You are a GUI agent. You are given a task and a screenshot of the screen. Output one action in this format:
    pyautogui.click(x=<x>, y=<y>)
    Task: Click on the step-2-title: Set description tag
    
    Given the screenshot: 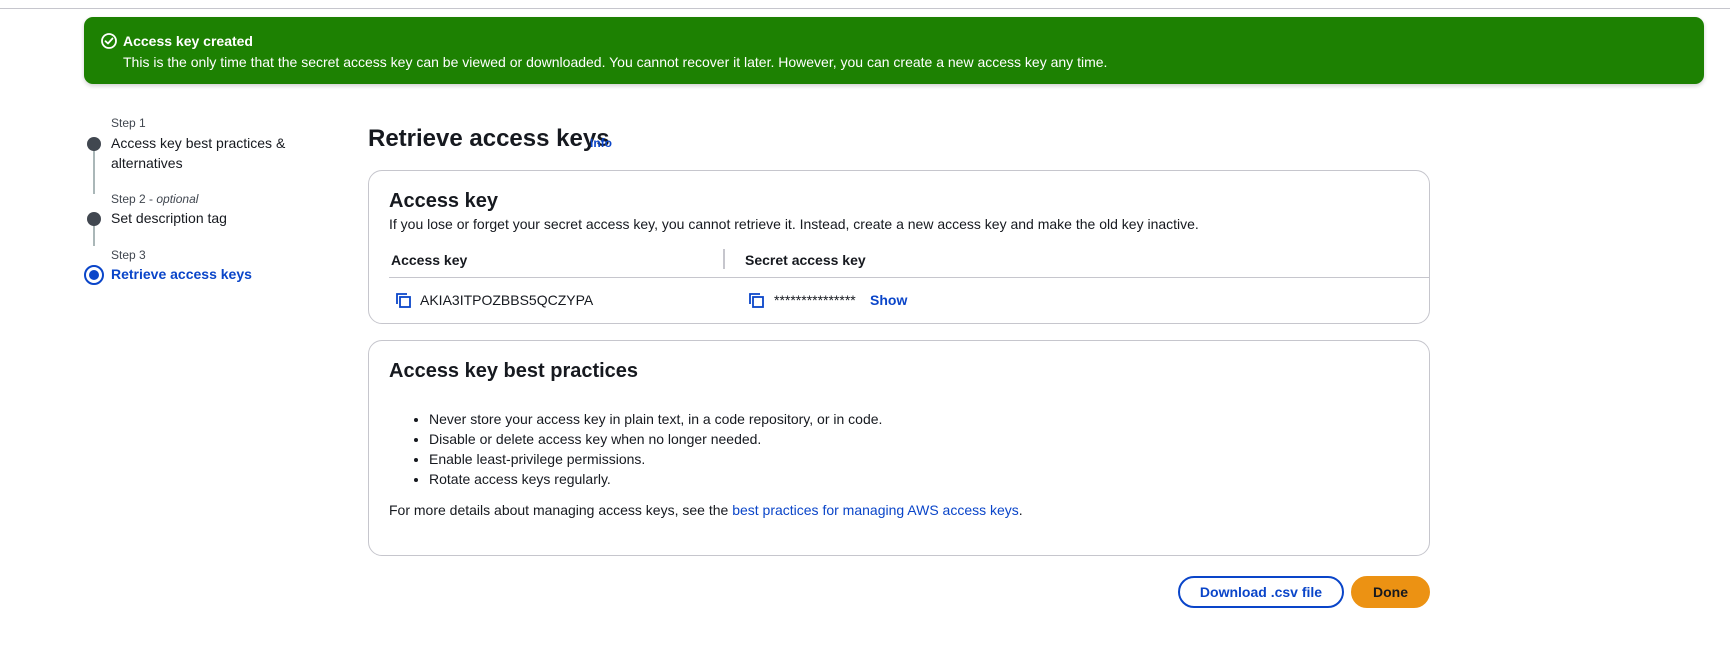 What is the action you would take?
    pyautogui.click(x=216, y=218)
    